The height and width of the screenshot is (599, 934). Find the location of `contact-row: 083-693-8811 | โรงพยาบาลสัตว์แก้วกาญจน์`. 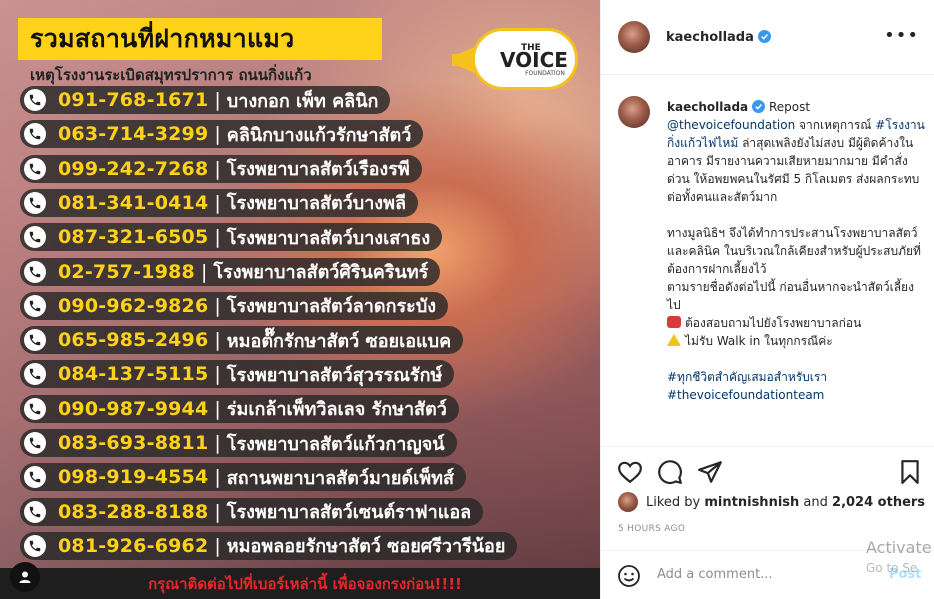

contact-row: 083-693-8811 | โรงพยาบาลสัตว์แก้วกาญจน์ is located at coordinates (238, 443).